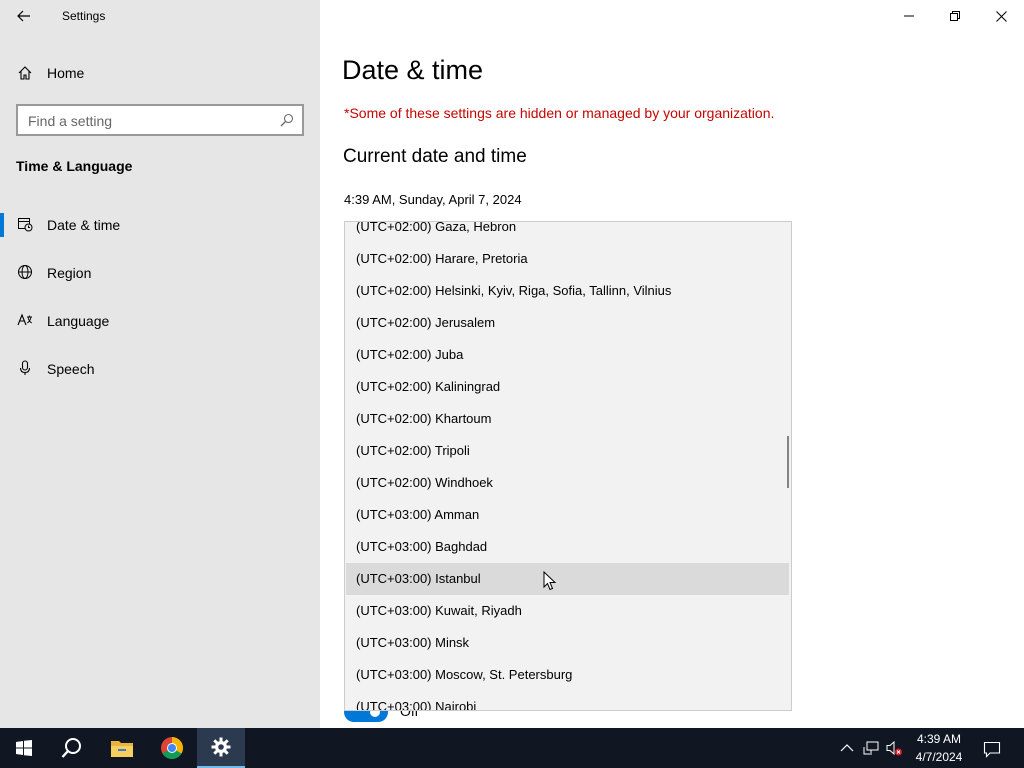  I want to click on timezone-option: (UTC+02:00) Harare, Pretoria, so click(568, 259).